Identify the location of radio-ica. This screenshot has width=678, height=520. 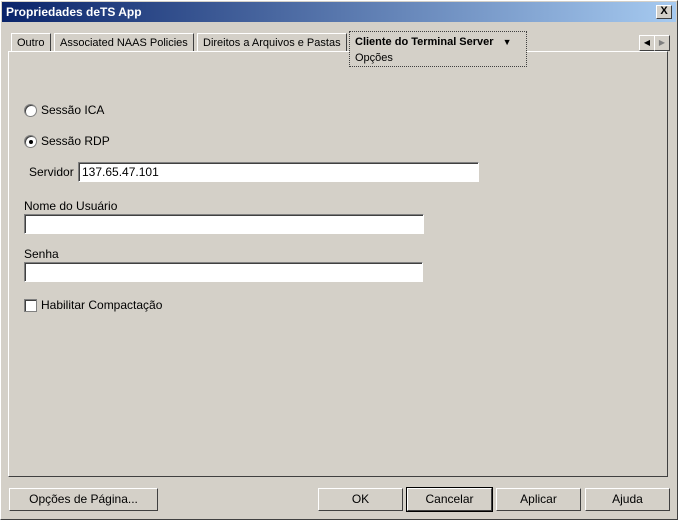
(30, 110).